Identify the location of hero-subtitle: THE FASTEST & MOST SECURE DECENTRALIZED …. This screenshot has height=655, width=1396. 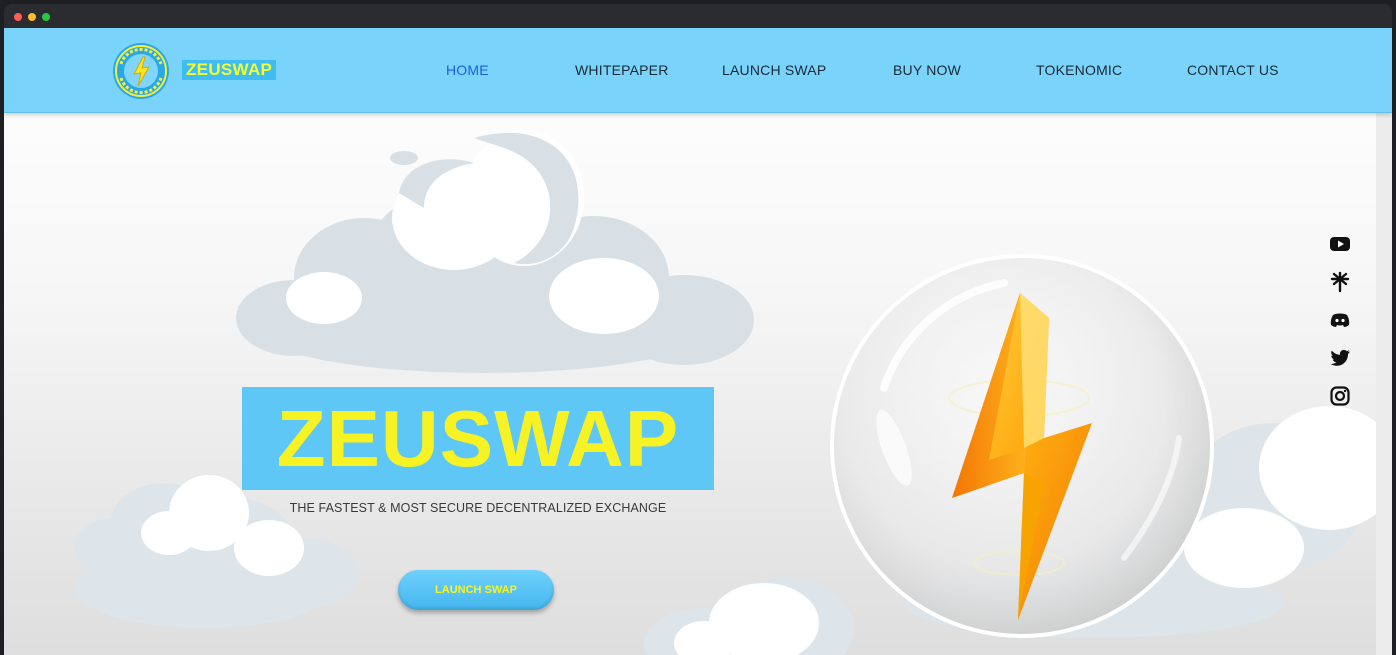
(478, 508).